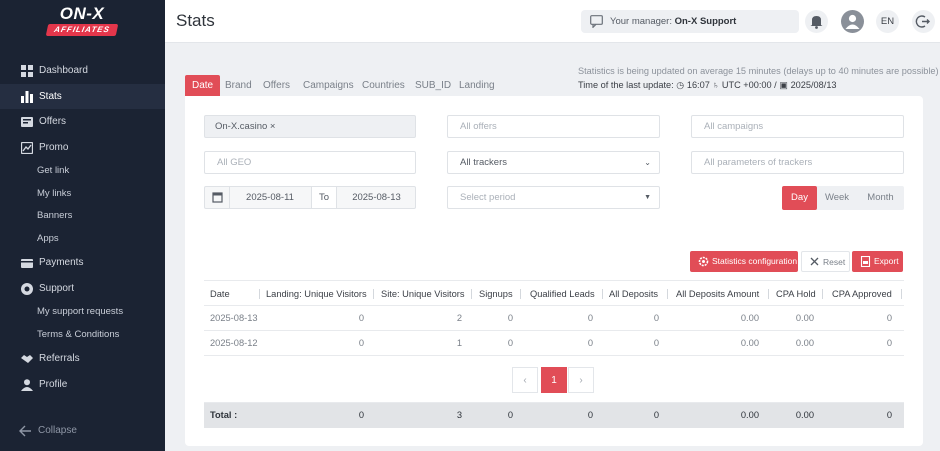  I want to click on statistics-configuration-button: Statistics configuration, so click(744, 261).